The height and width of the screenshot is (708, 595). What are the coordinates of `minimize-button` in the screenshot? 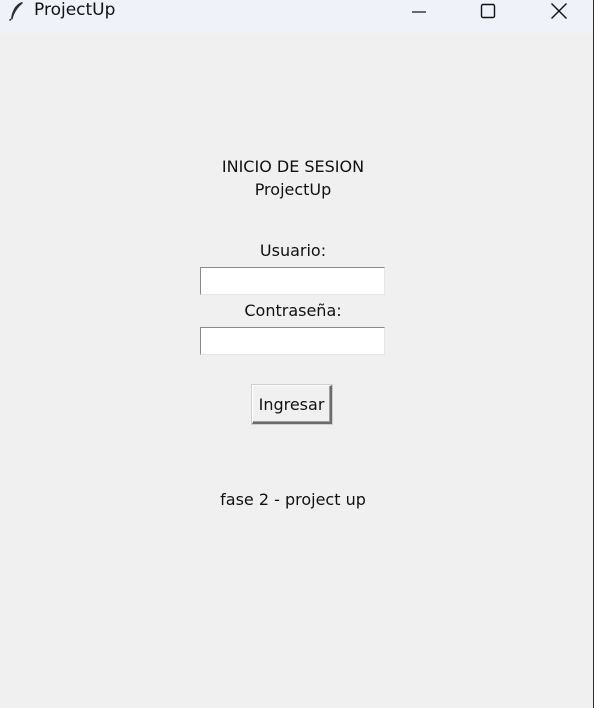 It's located at (419, 10).